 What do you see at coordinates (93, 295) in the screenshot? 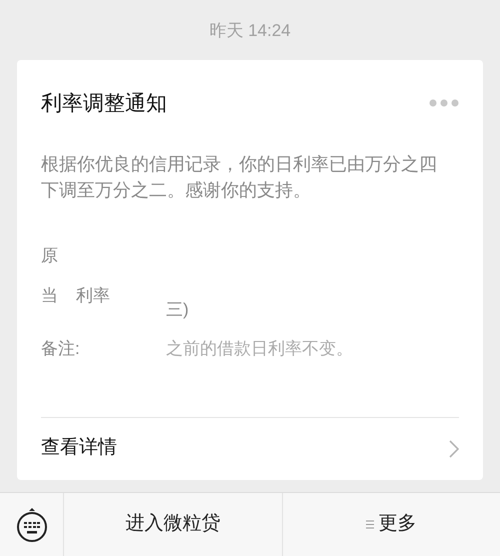
I see `field-label: 利率` at bounding box center [93, 295].